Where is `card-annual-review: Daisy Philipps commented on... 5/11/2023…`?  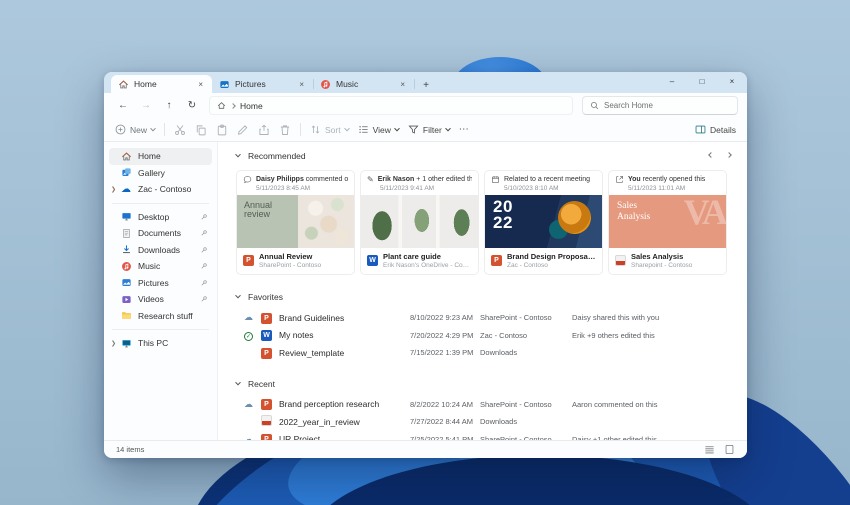
card-annual-review: Daisy Philipps commented on... 5/11/2023… is located at coordinates (295, 222).